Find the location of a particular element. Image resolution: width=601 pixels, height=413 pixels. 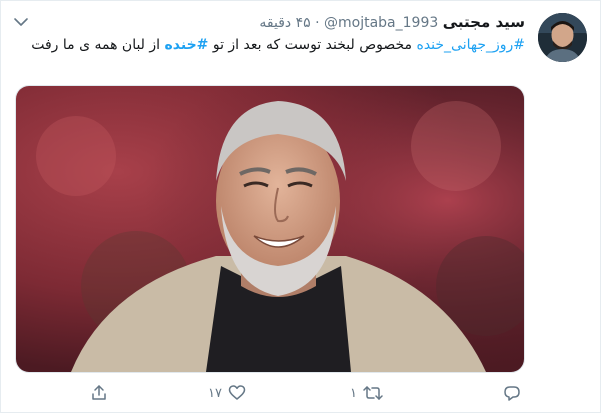

share-icon is located at coordinates (99, 393).